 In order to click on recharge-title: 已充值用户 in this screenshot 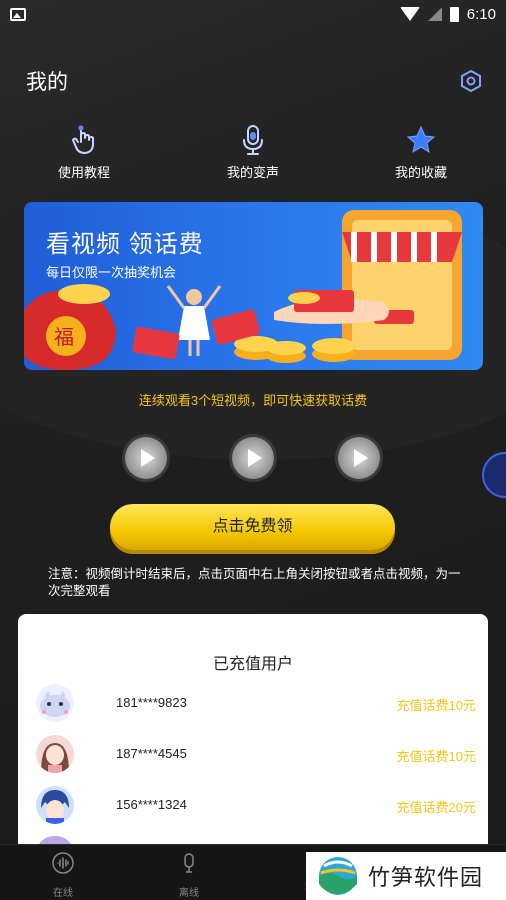, I will do `click(252, 664)`.